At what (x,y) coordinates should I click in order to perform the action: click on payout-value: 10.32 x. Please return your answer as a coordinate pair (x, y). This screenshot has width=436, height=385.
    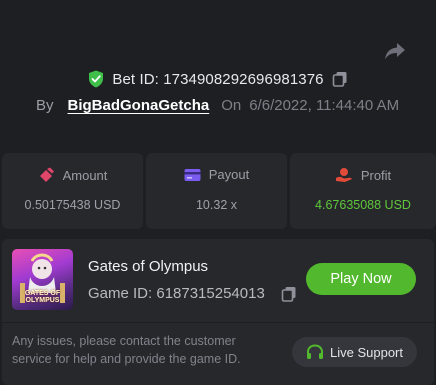
    Looking at the image, I should click on (216, 205).